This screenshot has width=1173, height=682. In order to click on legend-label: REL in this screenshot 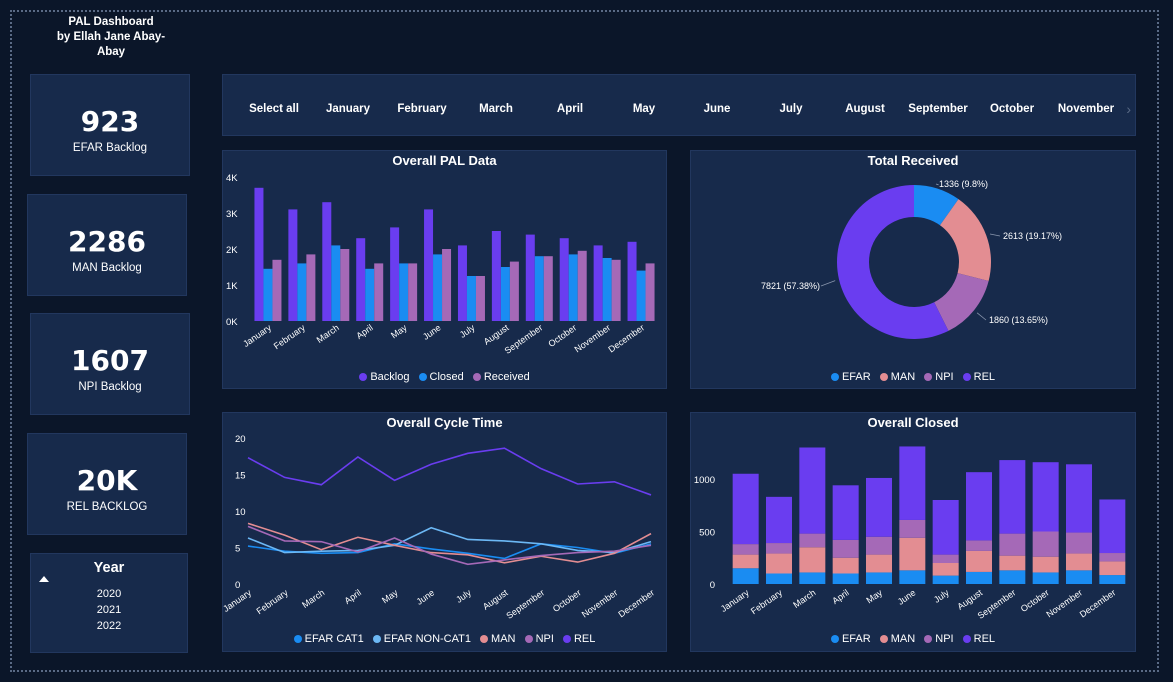, I will do `click(984, 377)`.